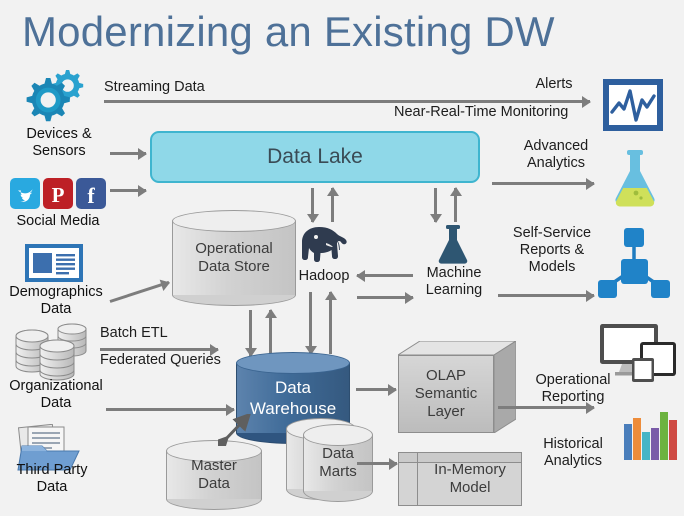 The image size is (684, 516). What do you see at coordinates (332, 205) in the screenshot?
I see `arrow-hadoop-to-lake` at bounding box center [332, 205].